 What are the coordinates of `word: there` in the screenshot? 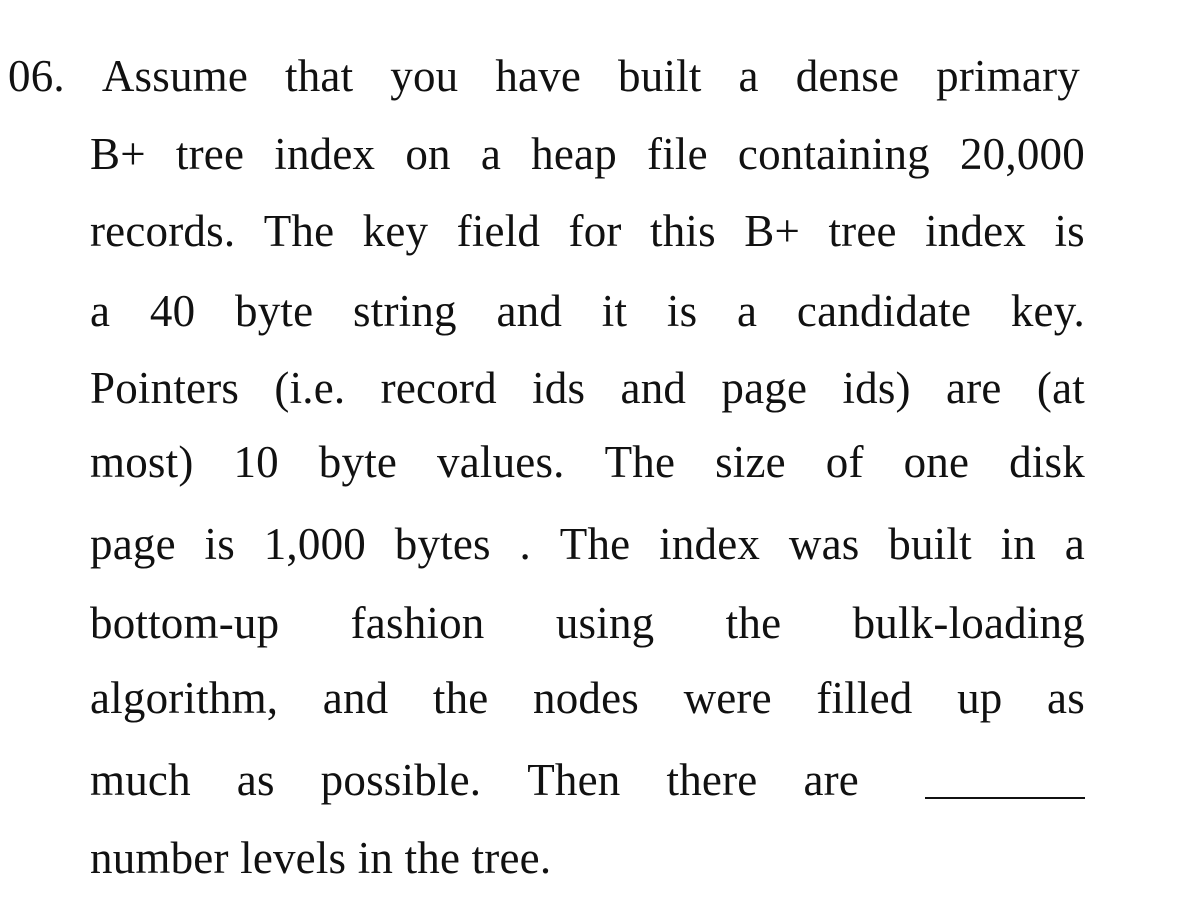 It's located at (712, 780).